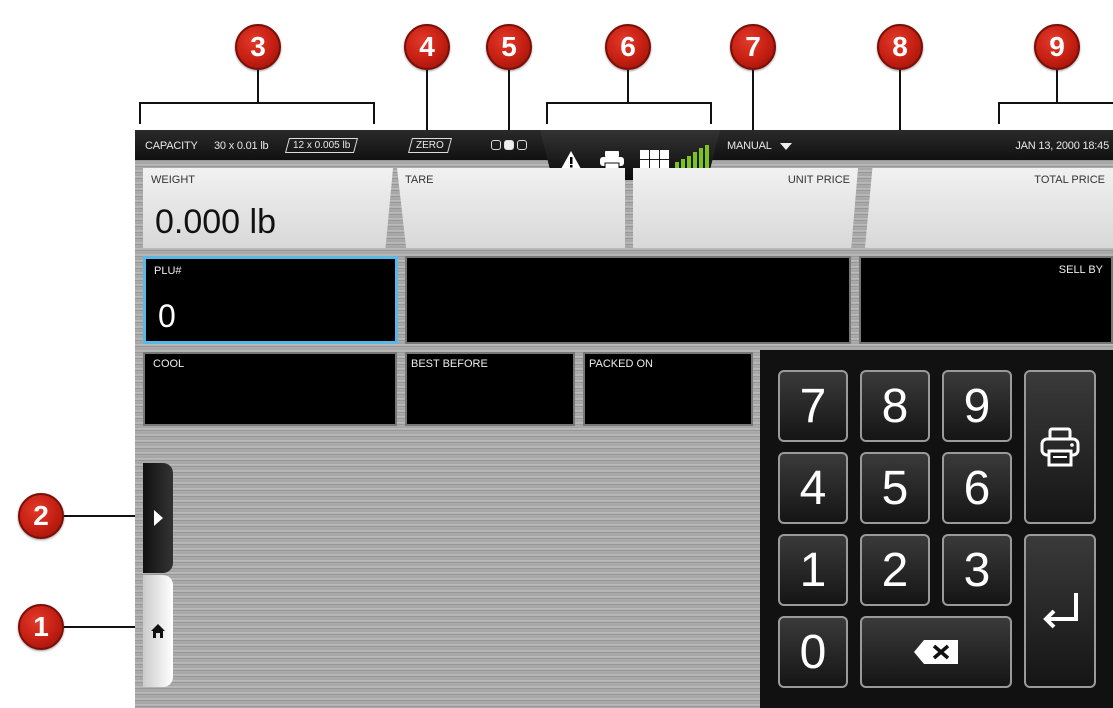 This screenshot has width=1113, height=708. What do you see at coordinates (900, 47) in the screenshot?
I see `callout-8: 8` at bounding box center [900, 47].